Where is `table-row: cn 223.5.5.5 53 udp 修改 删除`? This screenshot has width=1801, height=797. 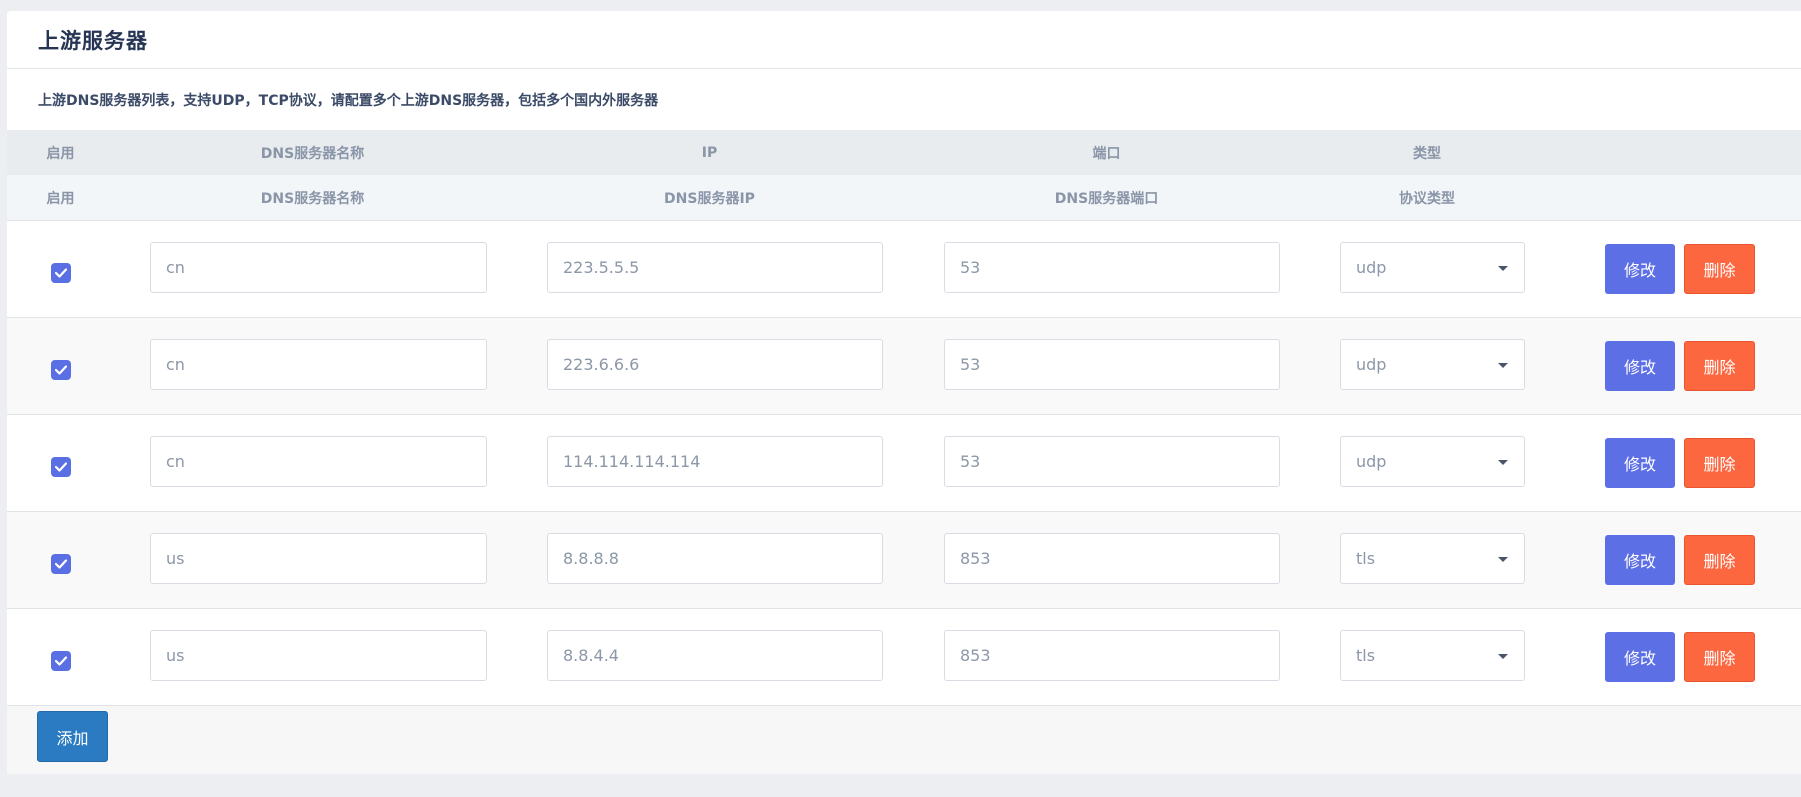
table-row: cn 223.5.5.5 53 udp 修改 删除 is located at coordinates (904, 269).